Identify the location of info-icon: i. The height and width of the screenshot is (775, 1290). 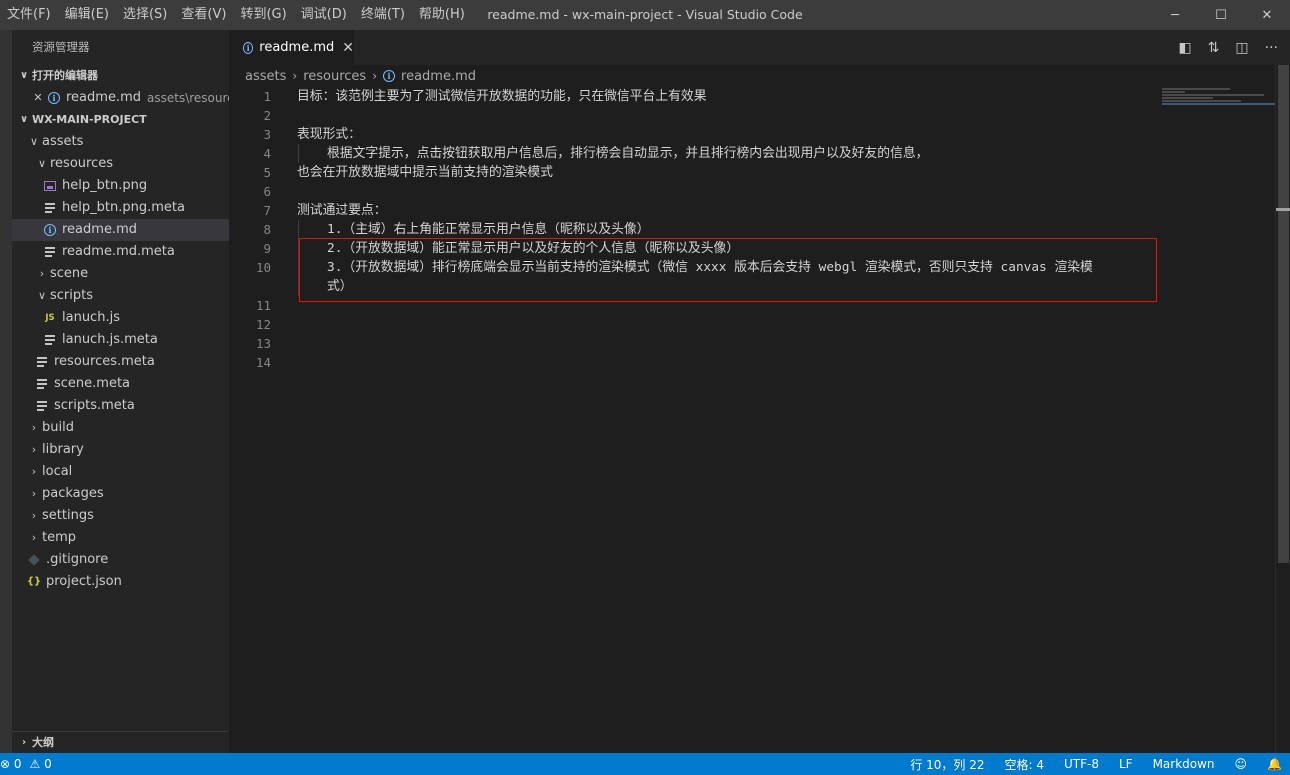
(389, 76).